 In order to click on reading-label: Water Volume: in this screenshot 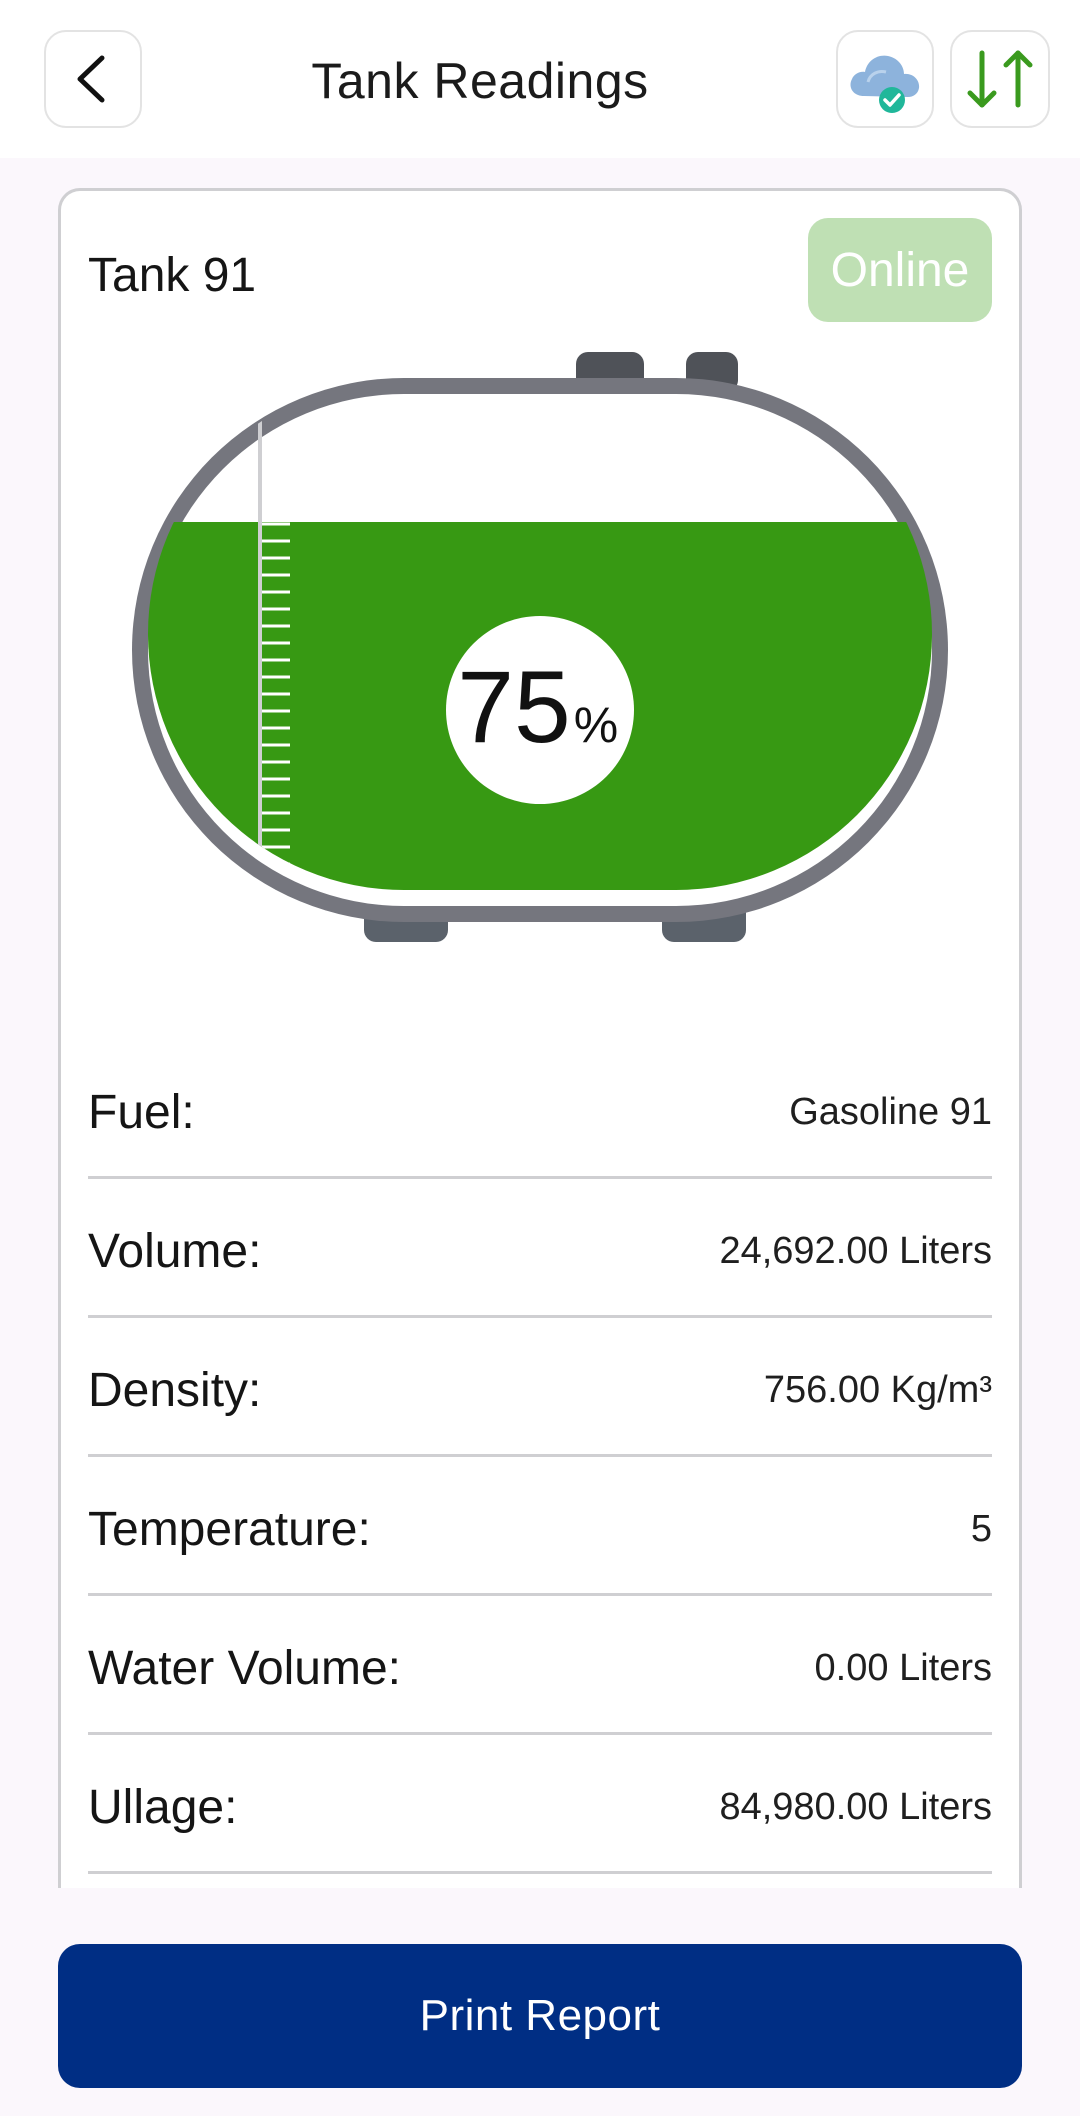, I will do `click(245, 1668)`.